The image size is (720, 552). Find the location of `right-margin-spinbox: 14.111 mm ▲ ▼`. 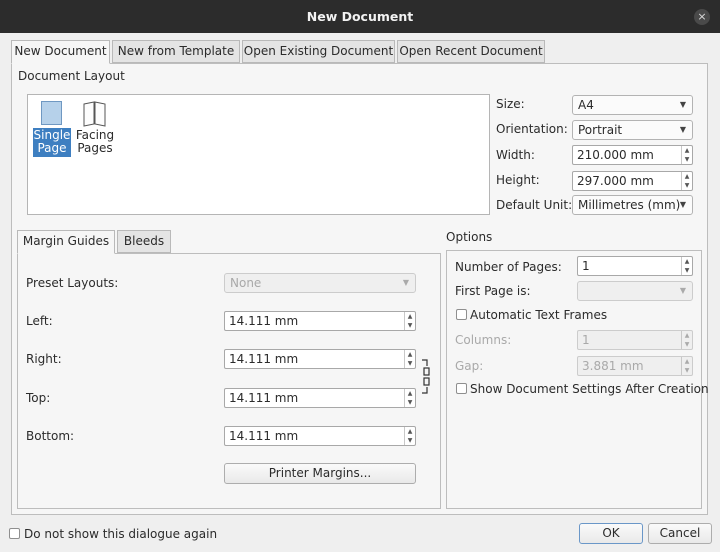

right-margin-spinbox: 14.111 mm ▲ ▼ is located at coordinates (320, 359).